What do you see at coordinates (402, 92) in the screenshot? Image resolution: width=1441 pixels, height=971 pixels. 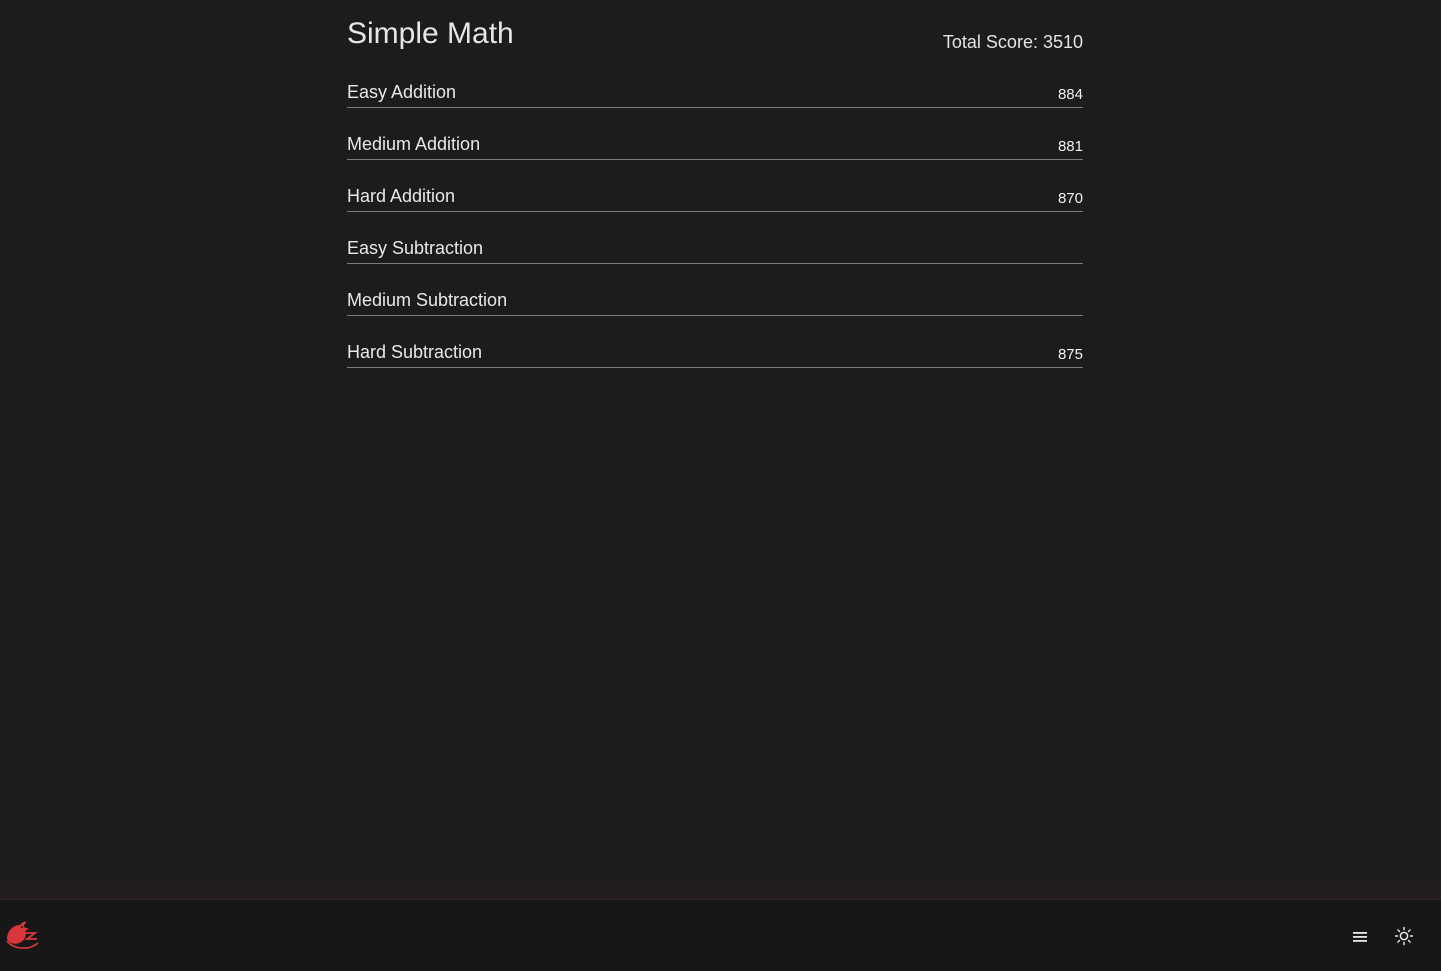 I see `category-label: Easy Addition` at bounding box center [402, 92].